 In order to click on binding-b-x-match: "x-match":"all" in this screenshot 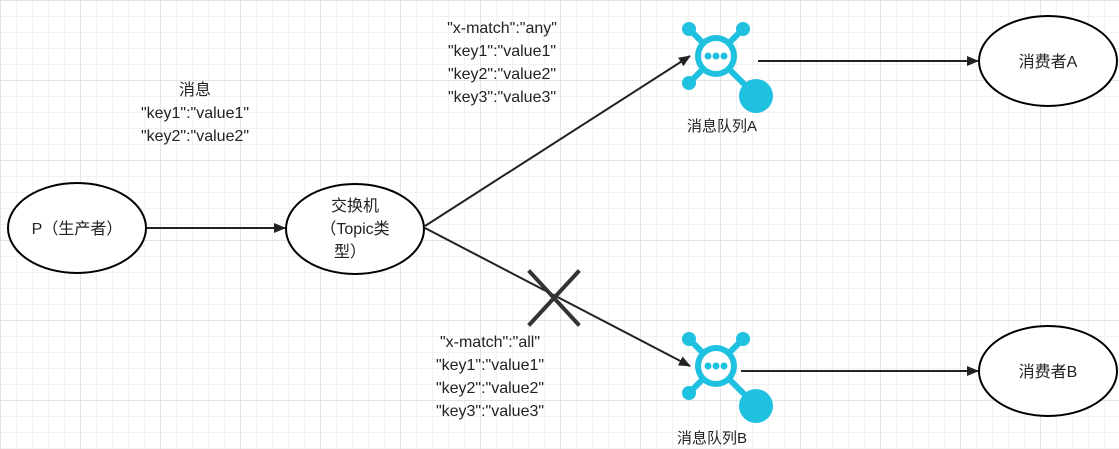, I will do `click(490, 342)`.